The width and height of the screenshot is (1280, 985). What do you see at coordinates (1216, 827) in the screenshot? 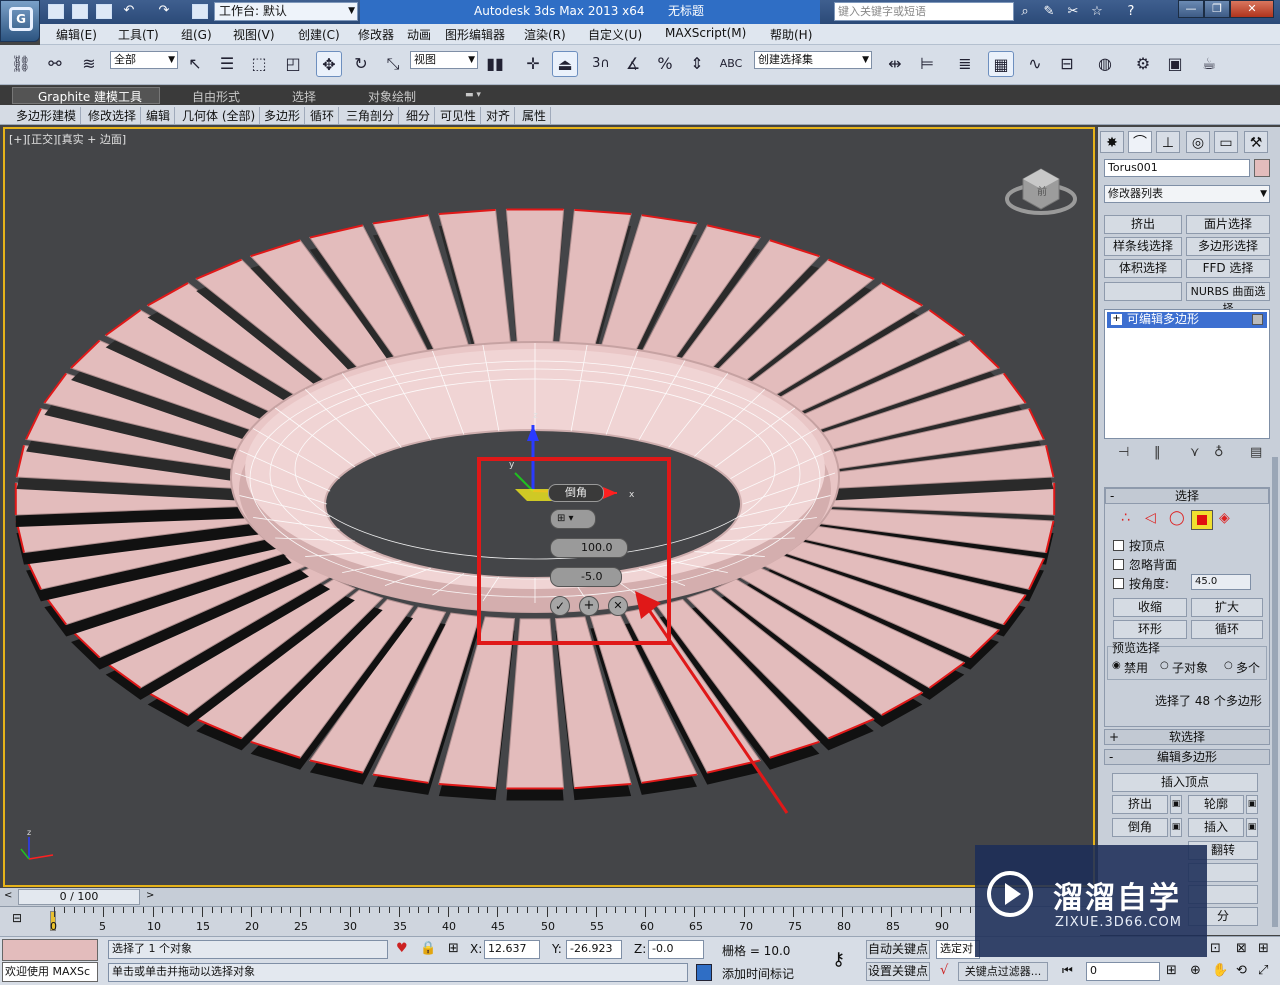
I see `inset-button: 插入` at bounding box center [1216, 827].